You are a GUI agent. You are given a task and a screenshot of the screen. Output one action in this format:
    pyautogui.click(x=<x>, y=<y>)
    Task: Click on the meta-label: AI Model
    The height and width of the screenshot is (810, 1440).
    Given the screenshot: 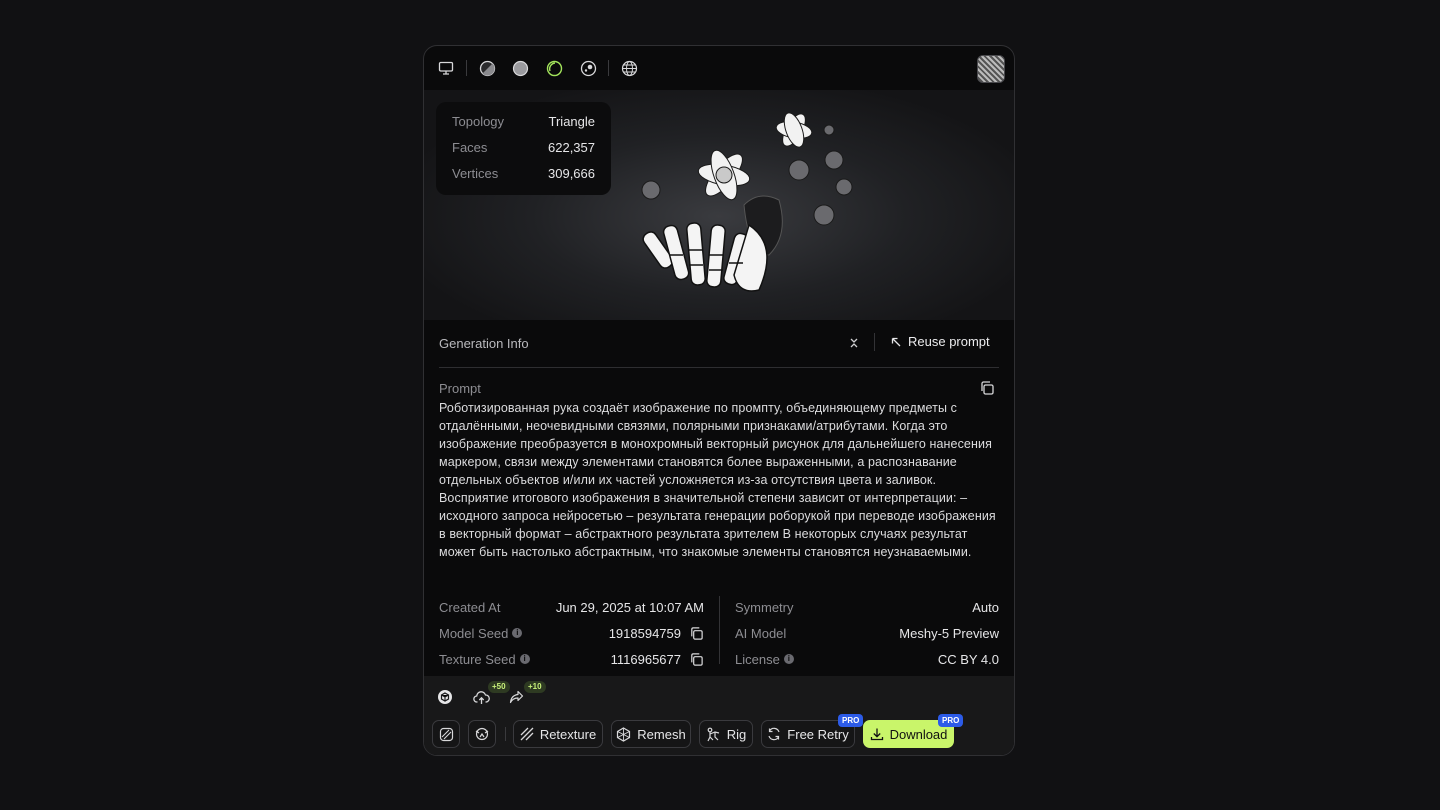 What is the action you would take?
    pyautogui.click(x=761, y=633)
    